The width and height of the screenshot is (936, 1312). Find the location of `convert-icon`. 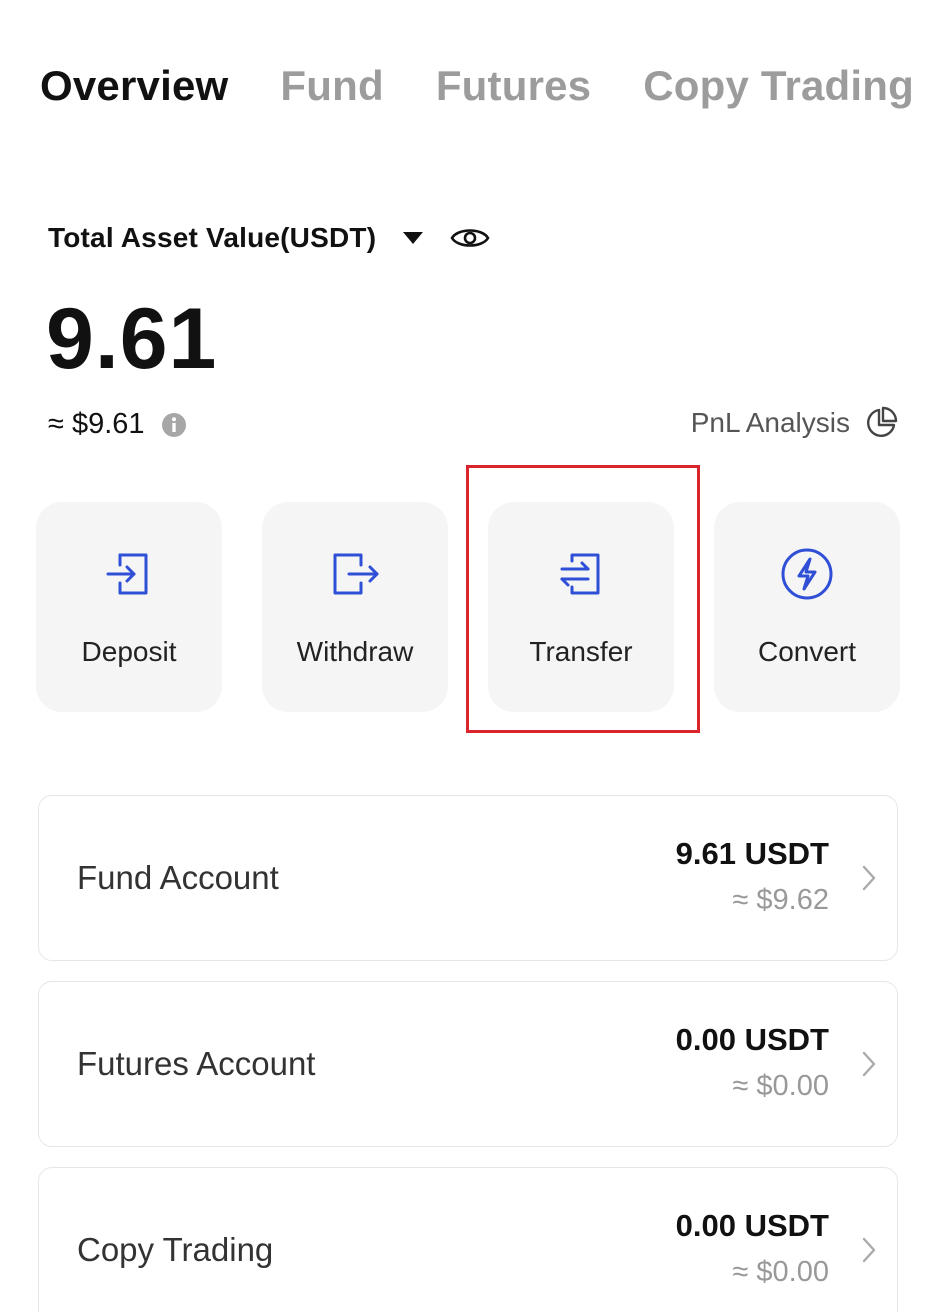

convert-icon is located at coordinates (807, 574).